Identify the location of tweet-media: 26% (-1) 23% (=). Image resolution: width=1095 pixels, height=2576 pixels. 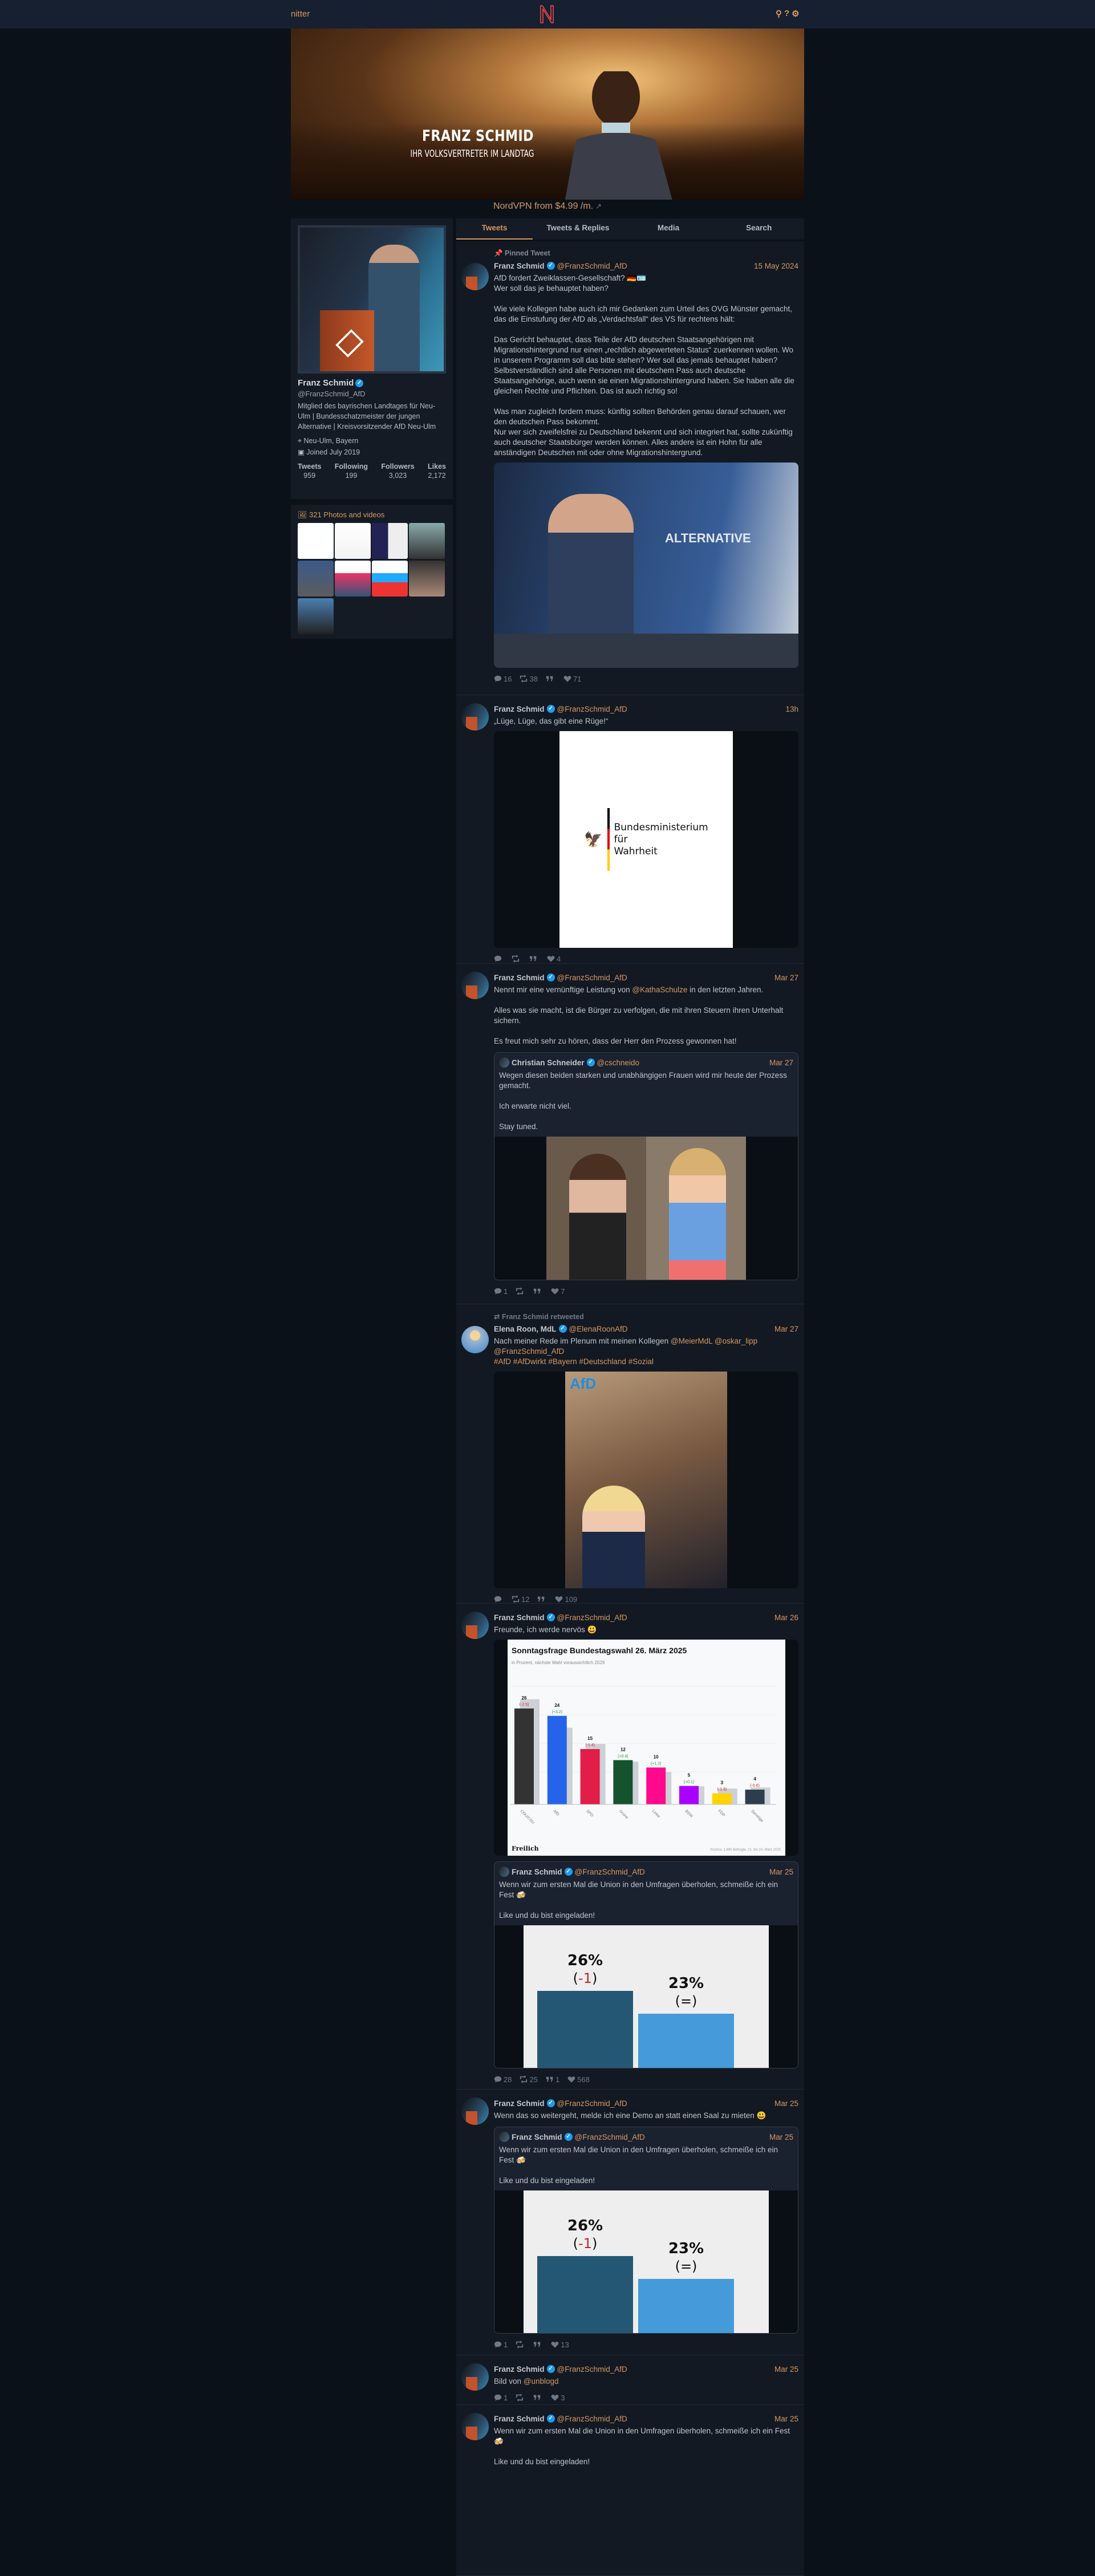
(646, 2261).